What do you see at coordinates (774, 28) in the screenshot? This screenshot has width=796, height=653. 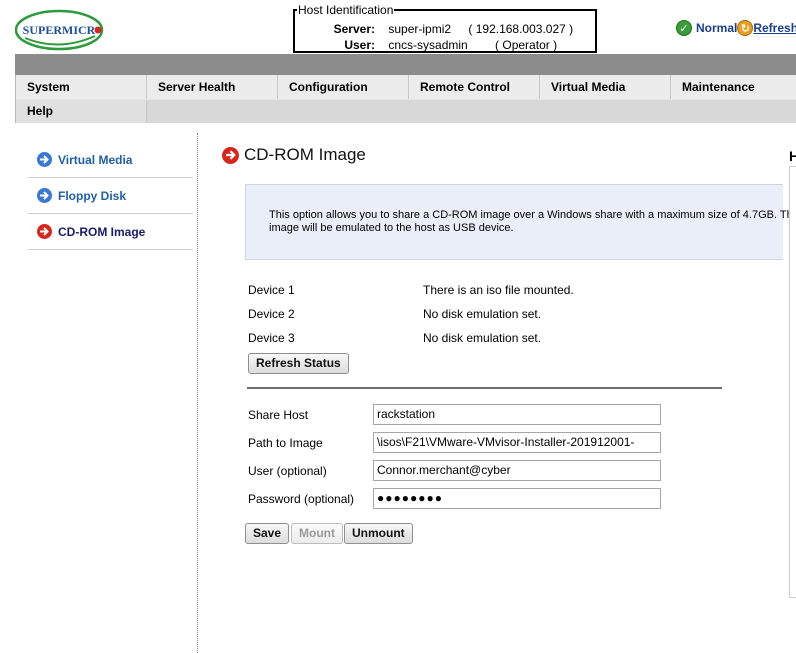 I see `refresh-link: Refresh` at bounding box center [774, 28].